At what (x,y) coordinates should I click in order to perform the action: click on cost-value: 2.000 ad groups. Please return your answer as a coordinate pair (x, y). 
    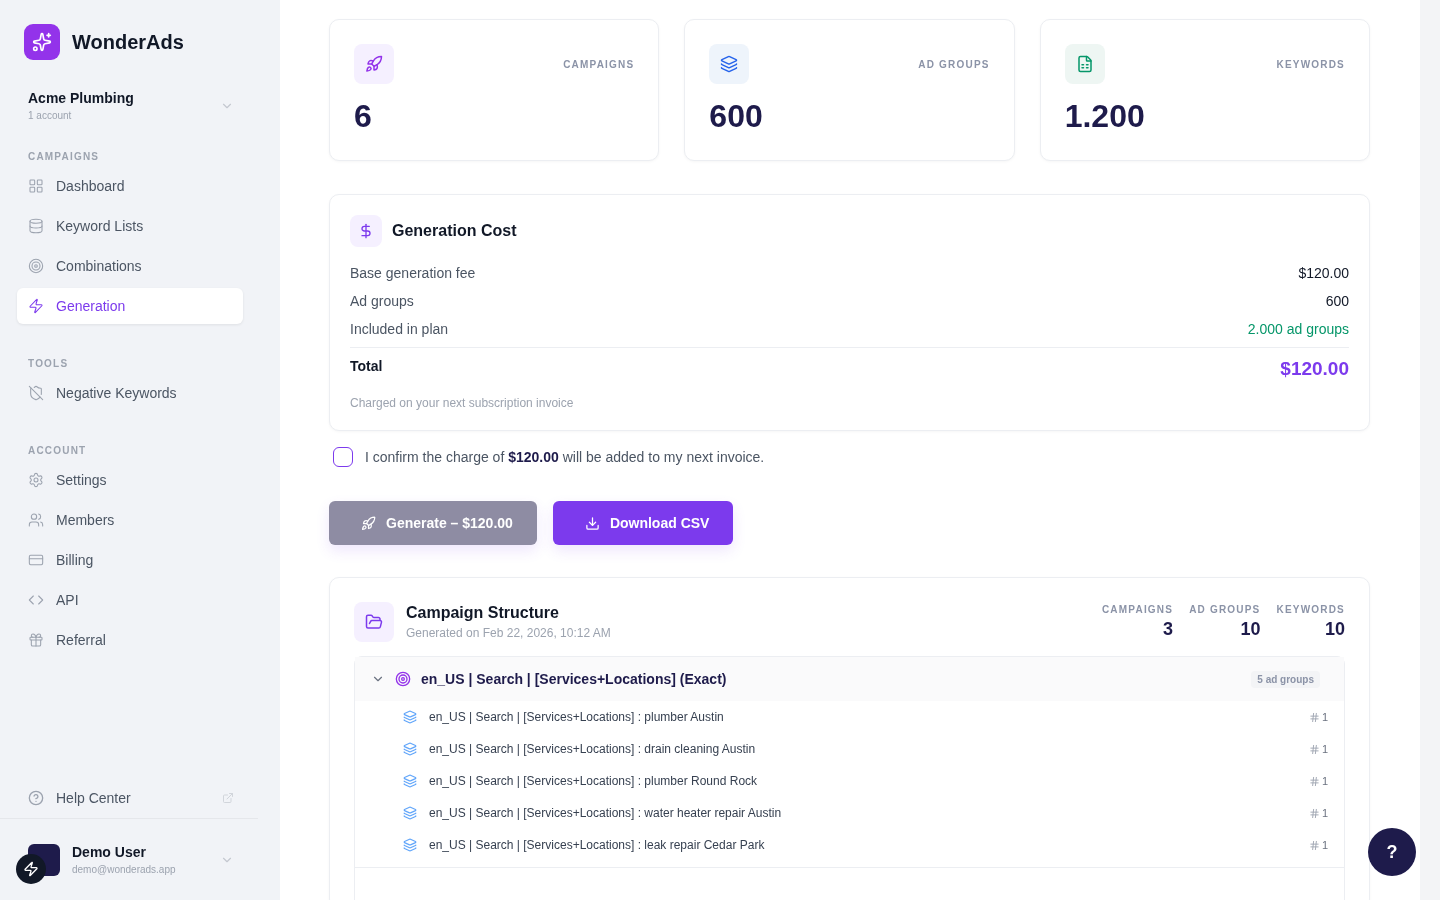
    Looking at the image, I should click on (1298, 329).